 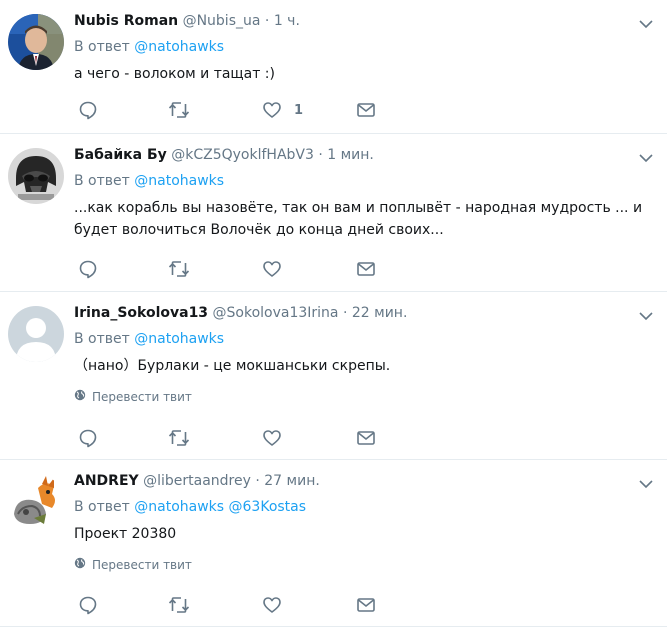 I want to click on tweet-actions: 1, so click(x=239, y=110).